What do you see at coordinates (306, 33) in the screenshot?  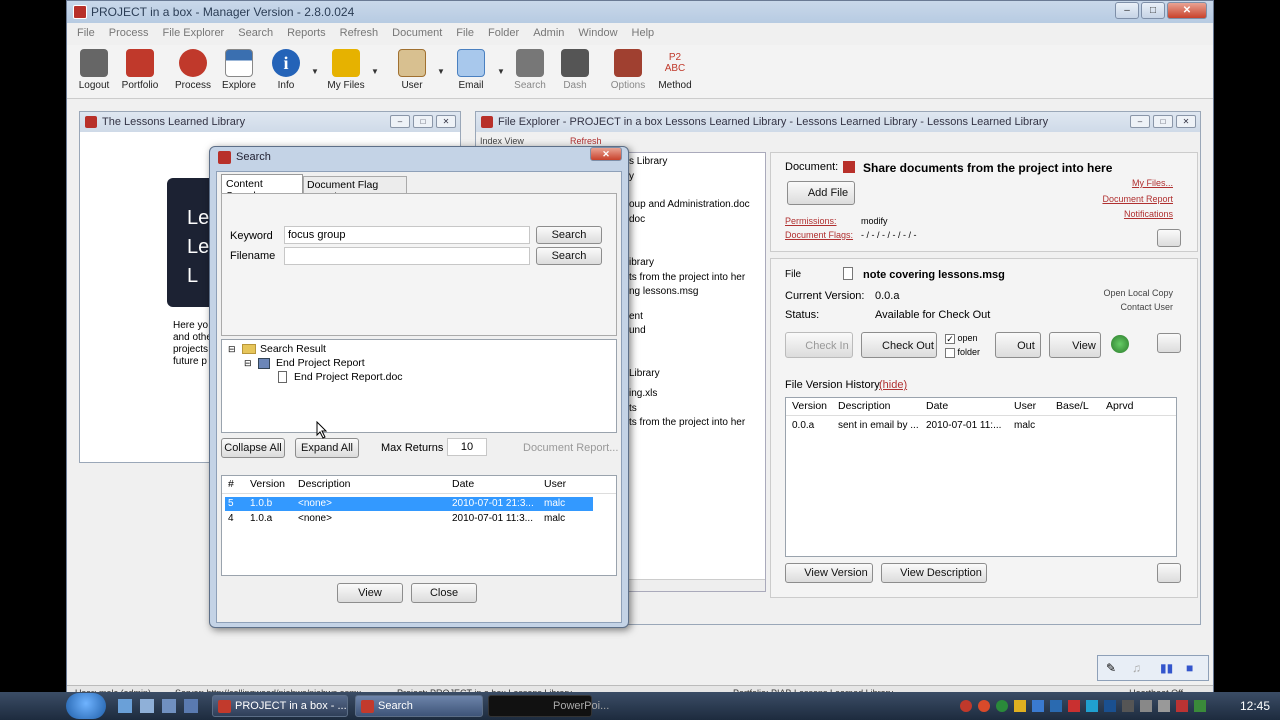 I see `menu-reports: Reports` at bounding box center [306, 33].